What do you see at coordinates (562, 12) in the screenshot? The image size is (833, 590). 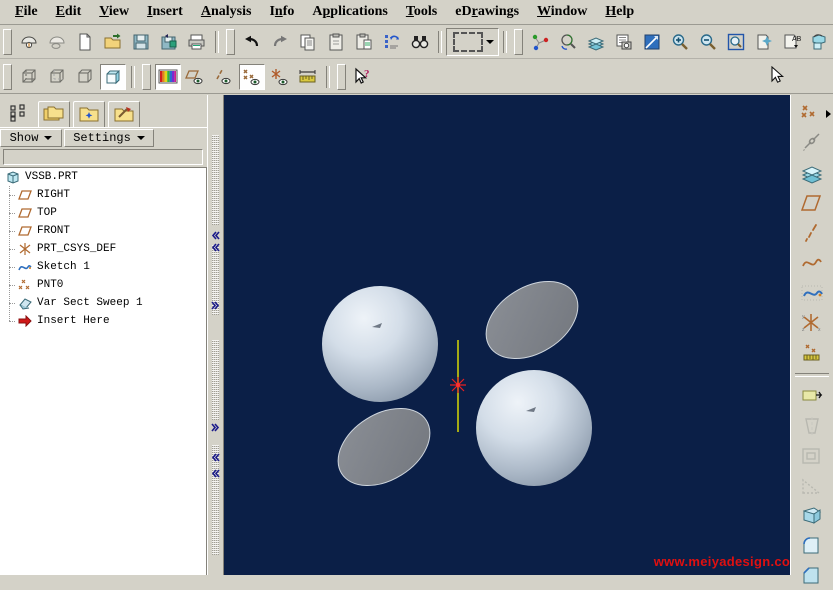 I see `menu-item-window: Window` at bounding box center [562, 12].